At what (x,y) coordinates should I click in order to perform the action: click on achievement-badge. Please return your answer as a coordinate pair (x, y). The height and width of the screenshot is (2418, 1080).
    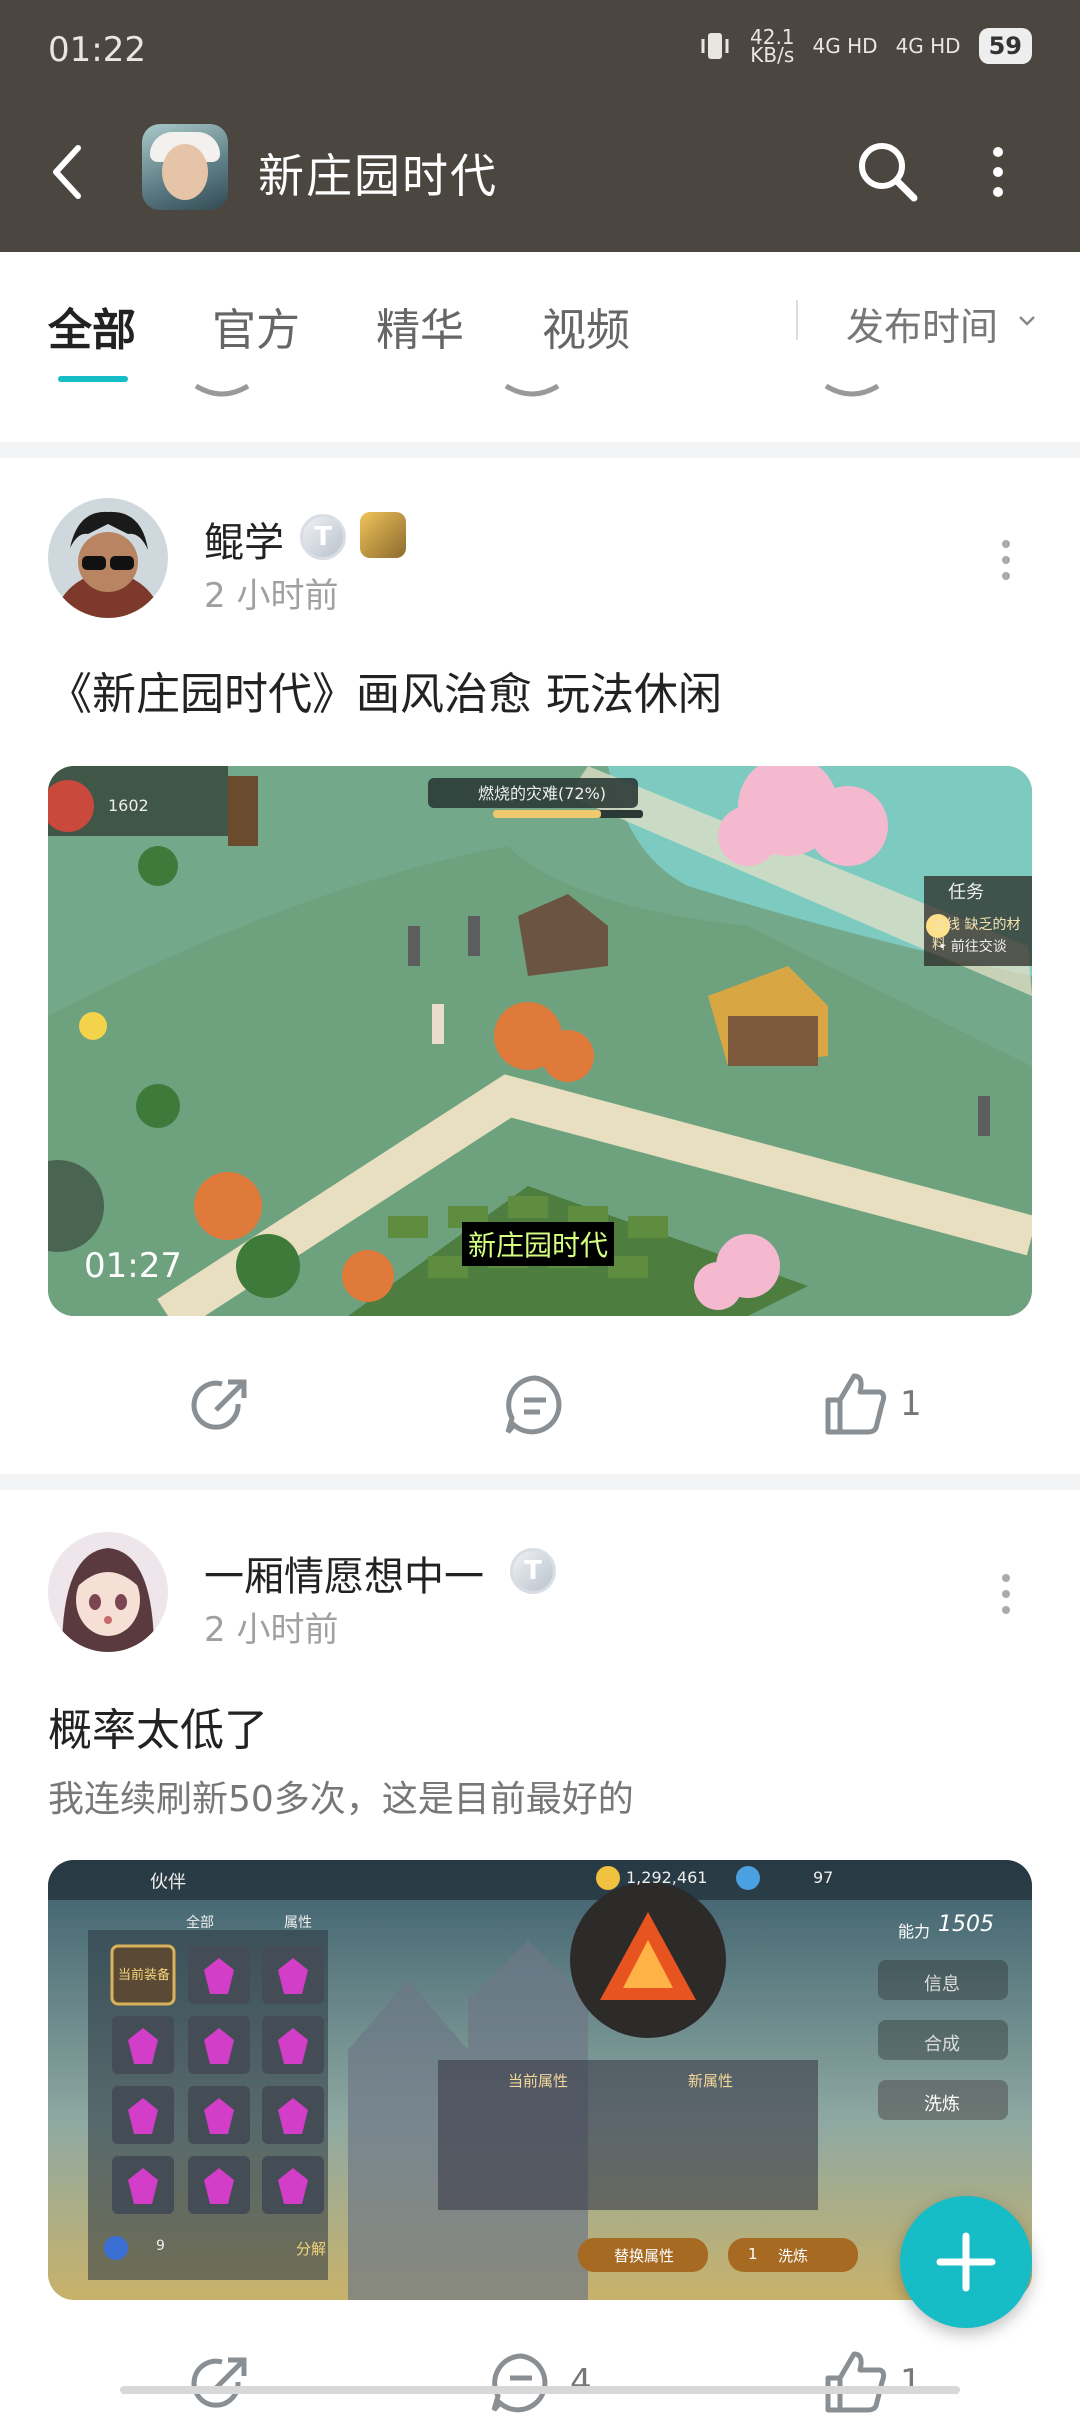
    Looking at the image, I should click on (383, 535).